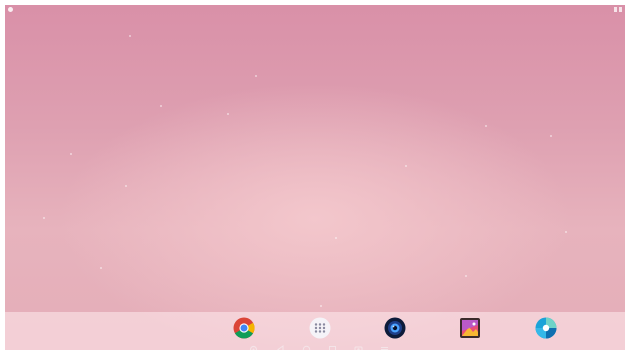 This screenshot has height=355, width=629. What do you see at coordinates (470, 328) in the screenshot?
I see `gallery-icon` at bounding box center [470, 328].